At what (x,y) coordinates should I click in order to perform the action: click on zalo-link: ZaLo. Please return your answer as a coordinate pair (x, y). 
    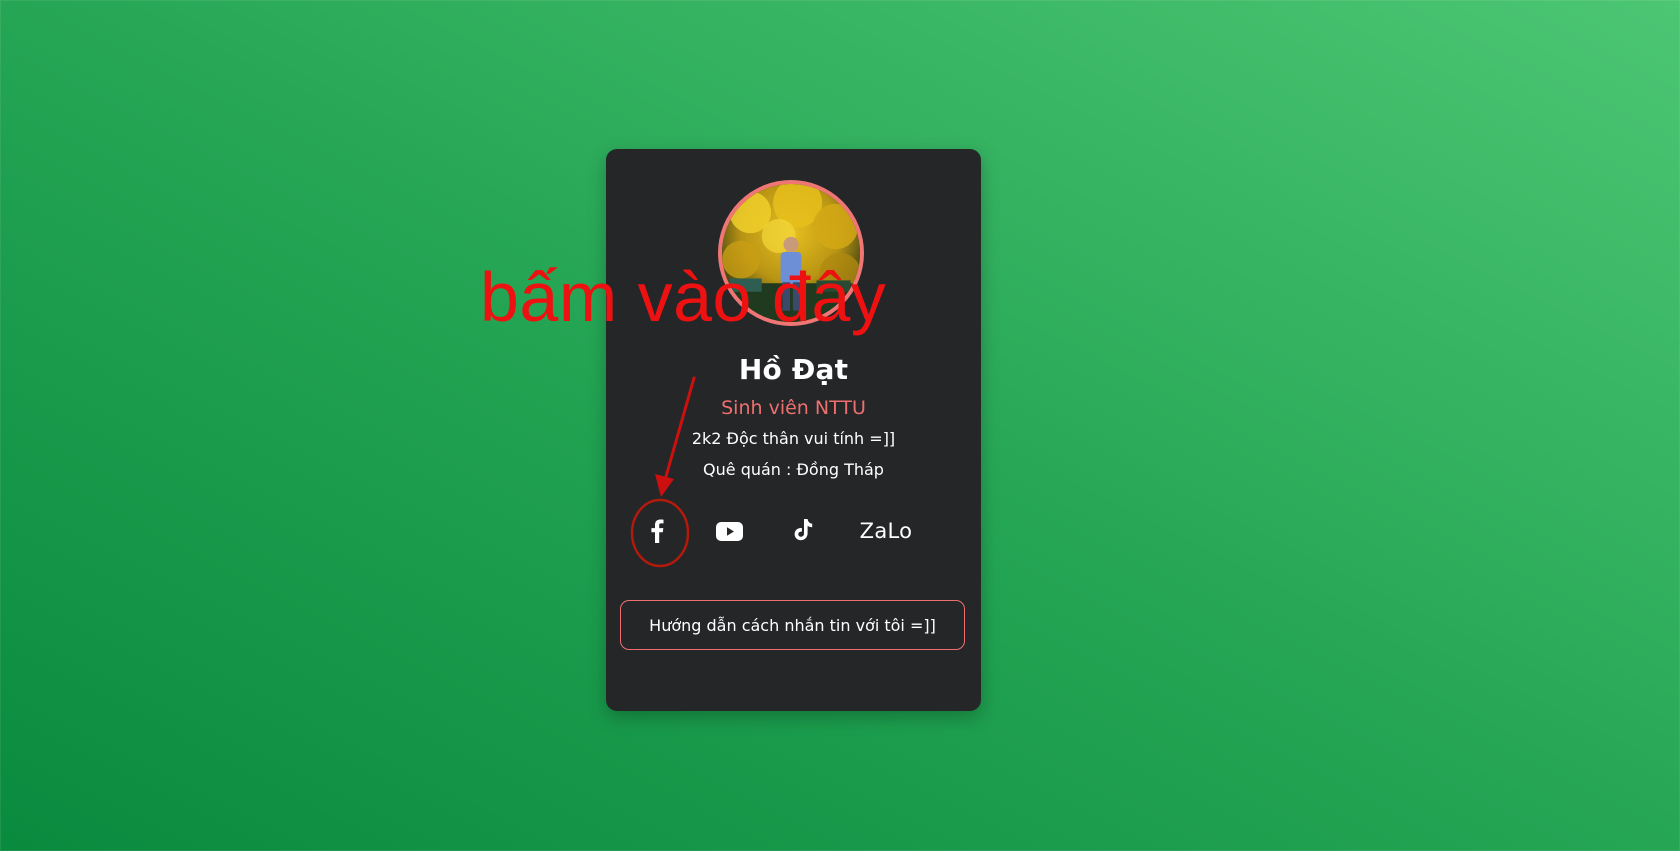
    Looking at the image, I should click on (886, 531).